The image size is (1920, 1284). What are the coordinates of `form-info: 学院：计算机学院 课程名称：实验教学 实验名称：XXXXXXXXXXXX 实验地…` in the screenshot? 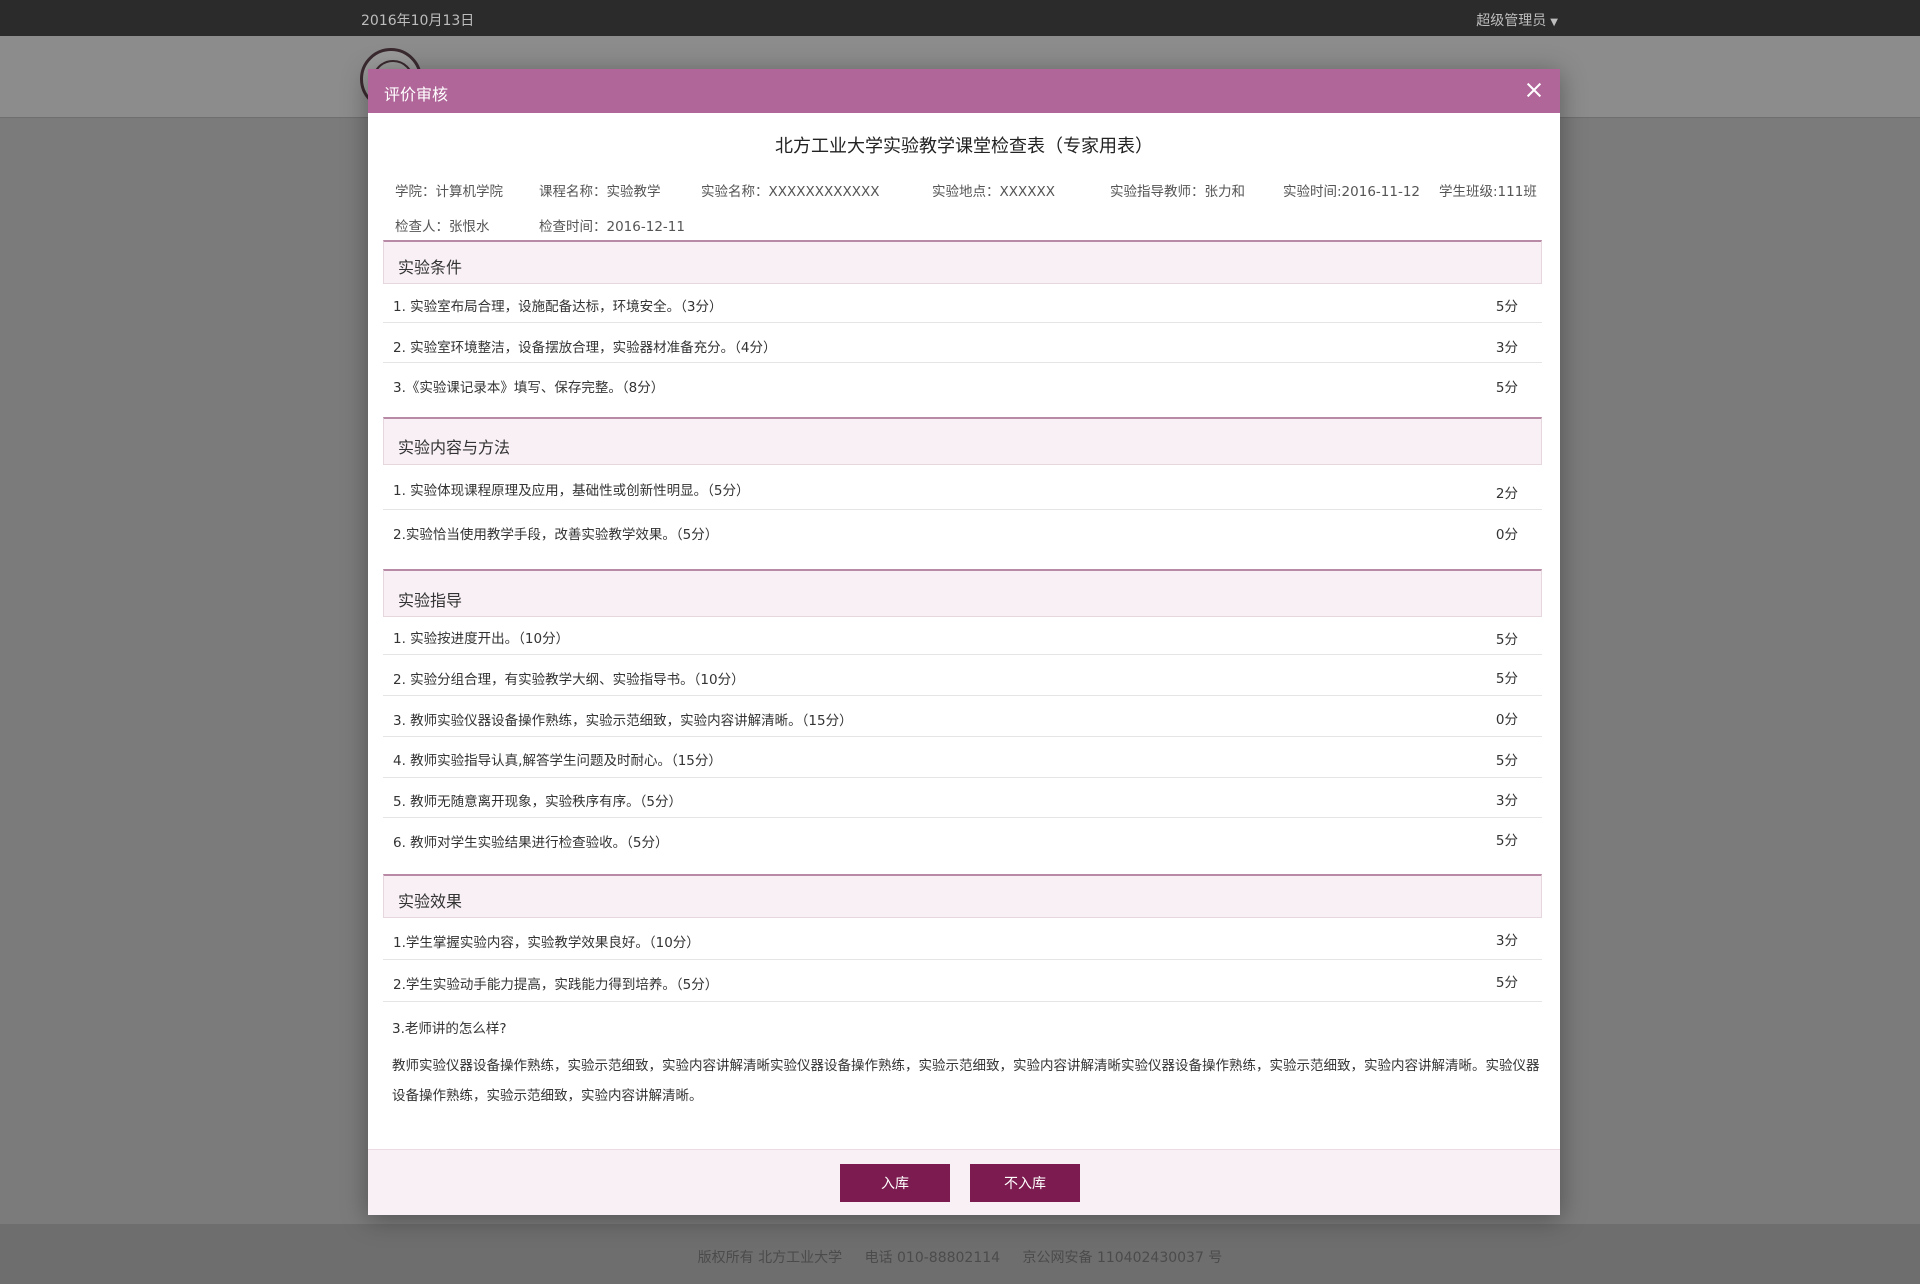 It's located at (964, 199).